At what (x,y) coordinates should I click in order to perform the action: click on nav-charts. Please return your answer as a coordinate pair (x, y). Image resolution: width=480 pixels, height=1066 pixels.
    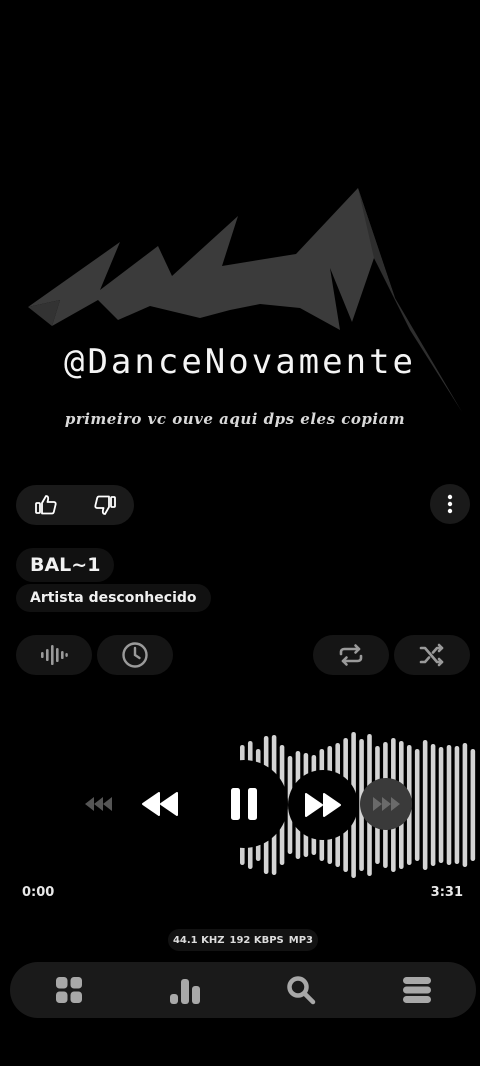
    Looking at the image, I should click on (185, 990).